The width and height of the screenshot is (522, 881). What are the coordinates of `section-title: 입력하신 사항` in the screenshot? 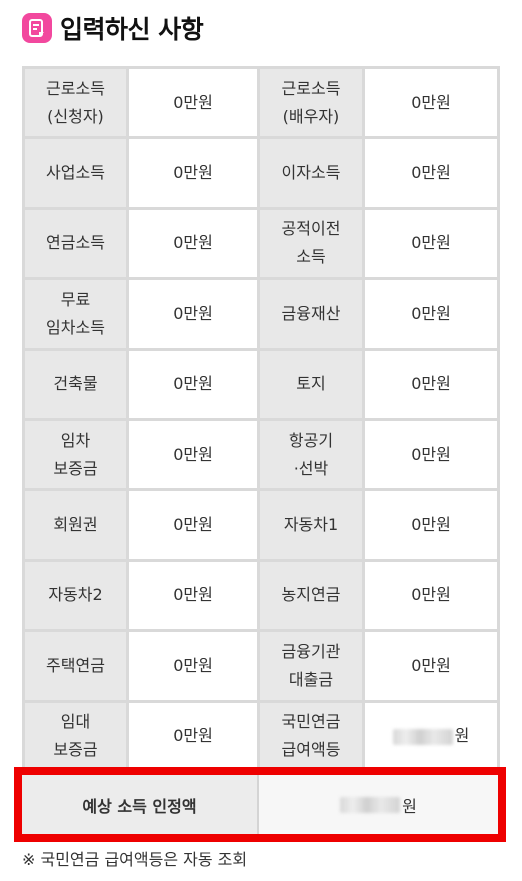 It's located at (132, 29).